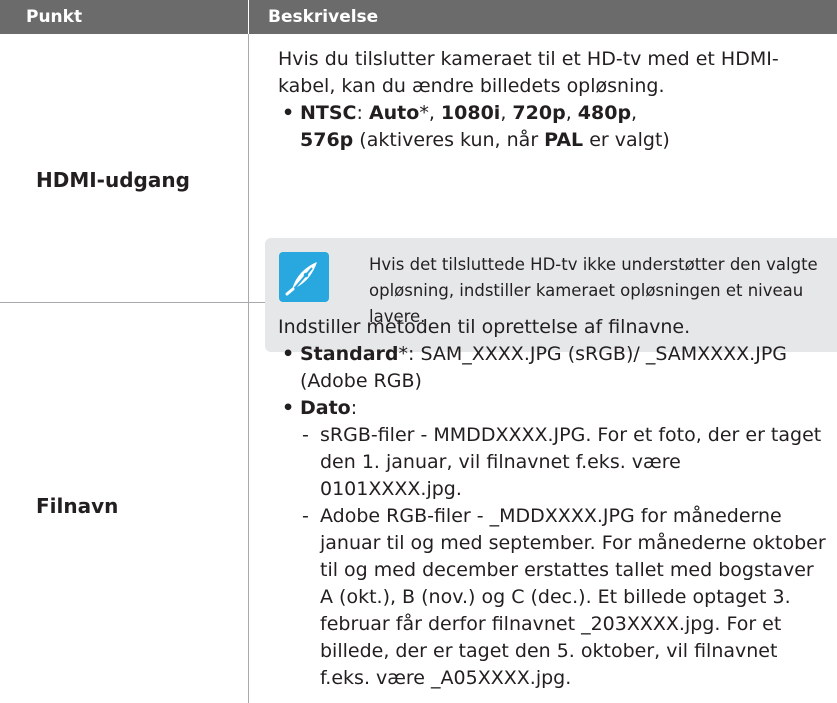 The image size is (837, 703). Describe the element at coordinates (248, 17) in the screenshot. I see `header-divider` at that location.